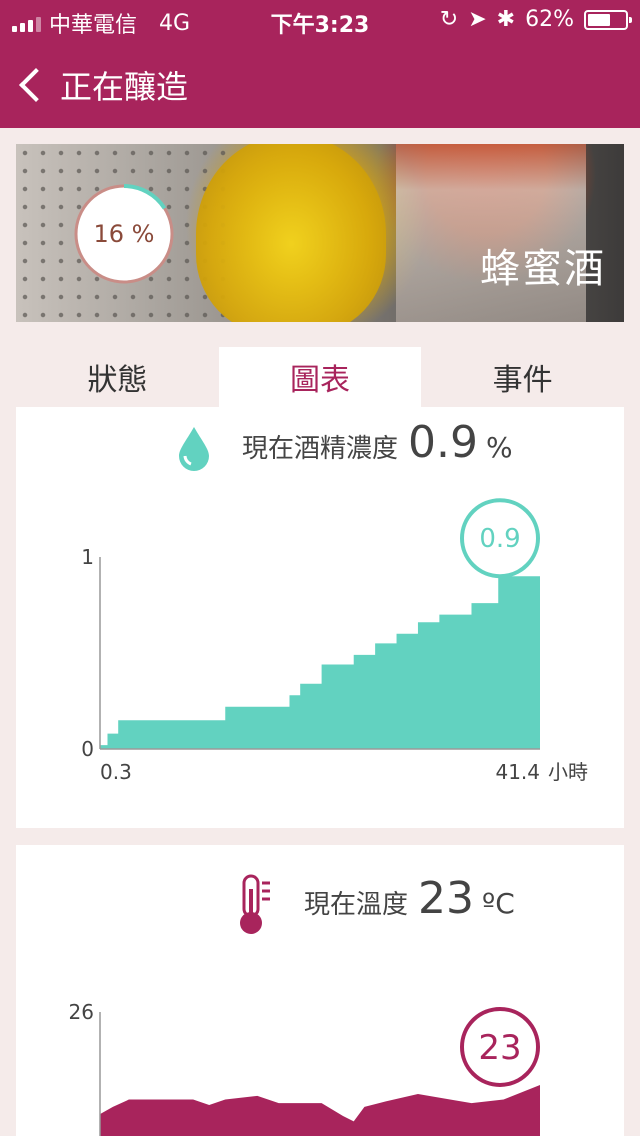  What do you see at coordinates (506, 19) in the screenshot?
I see `bluetooth-icon: ✱` at bounding box center [506, 19].